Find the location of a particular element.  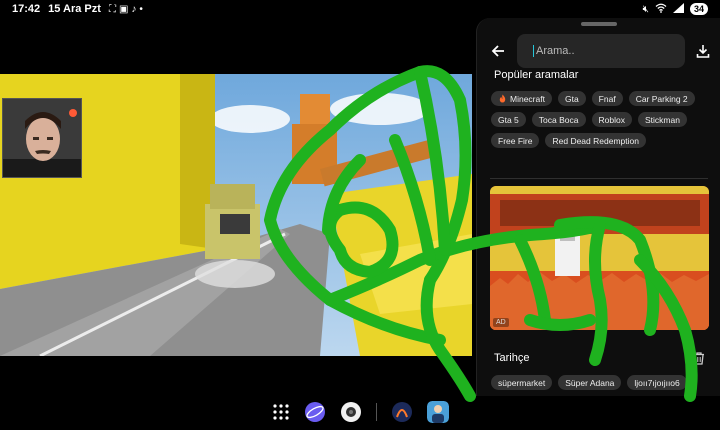

search-input is located at coordinates (605, 51).